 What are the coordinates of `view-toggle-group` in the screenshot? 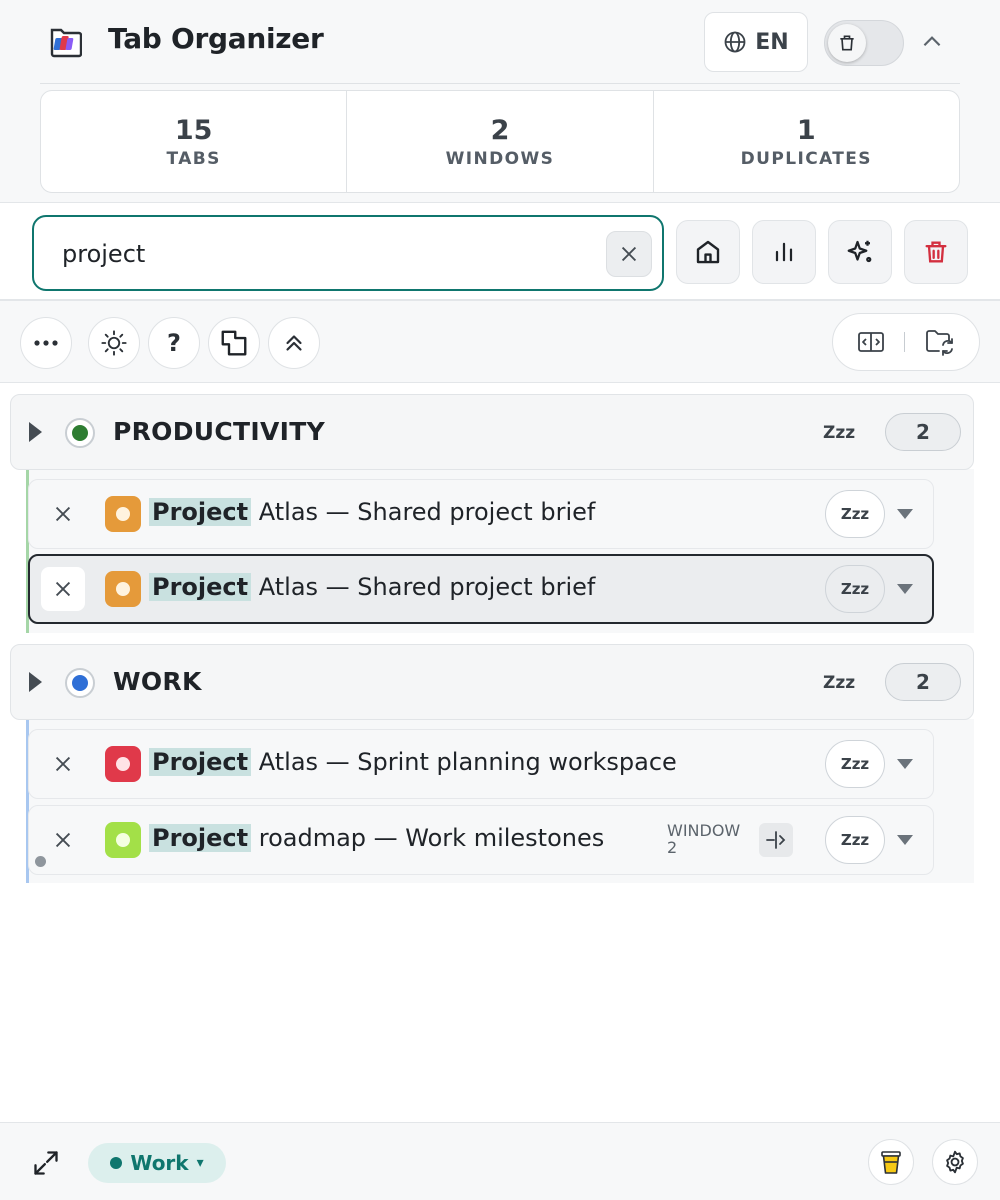 It's located at (906, 342).